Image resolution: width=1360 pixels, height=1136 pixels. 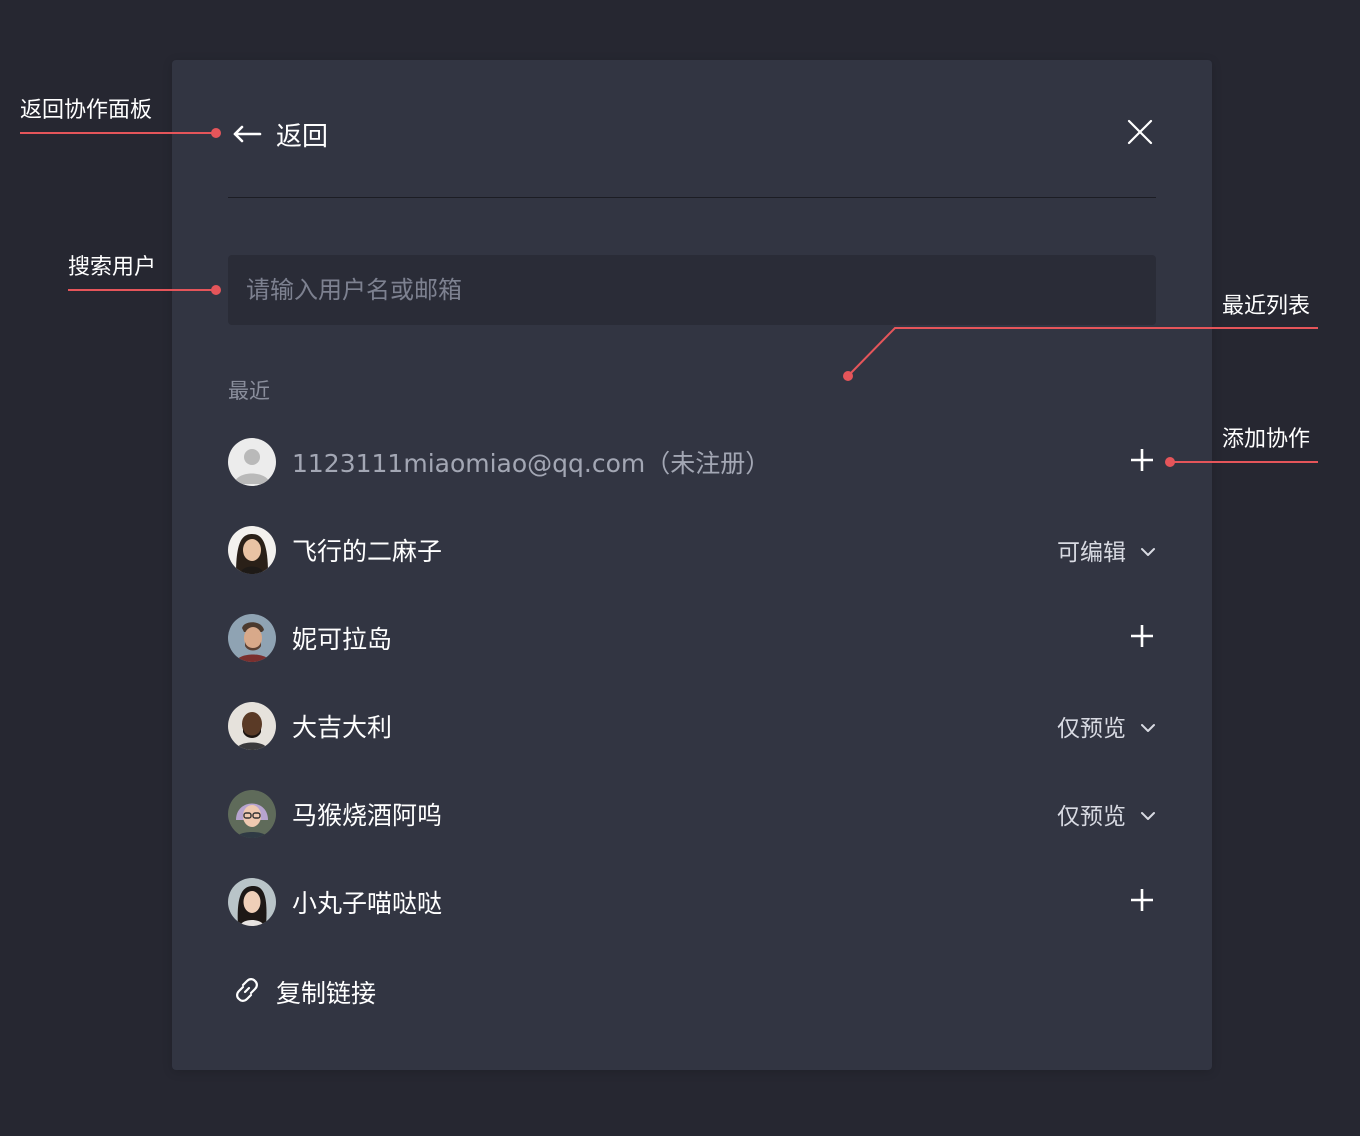 I want to click on annotation-add-collab: 添加协作, so click(x=1266, y=439).